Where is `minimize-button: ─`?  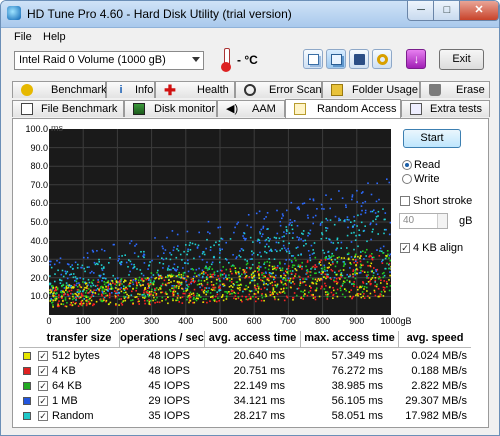 minimize-button: ─ is located at coordinates (421, 11).